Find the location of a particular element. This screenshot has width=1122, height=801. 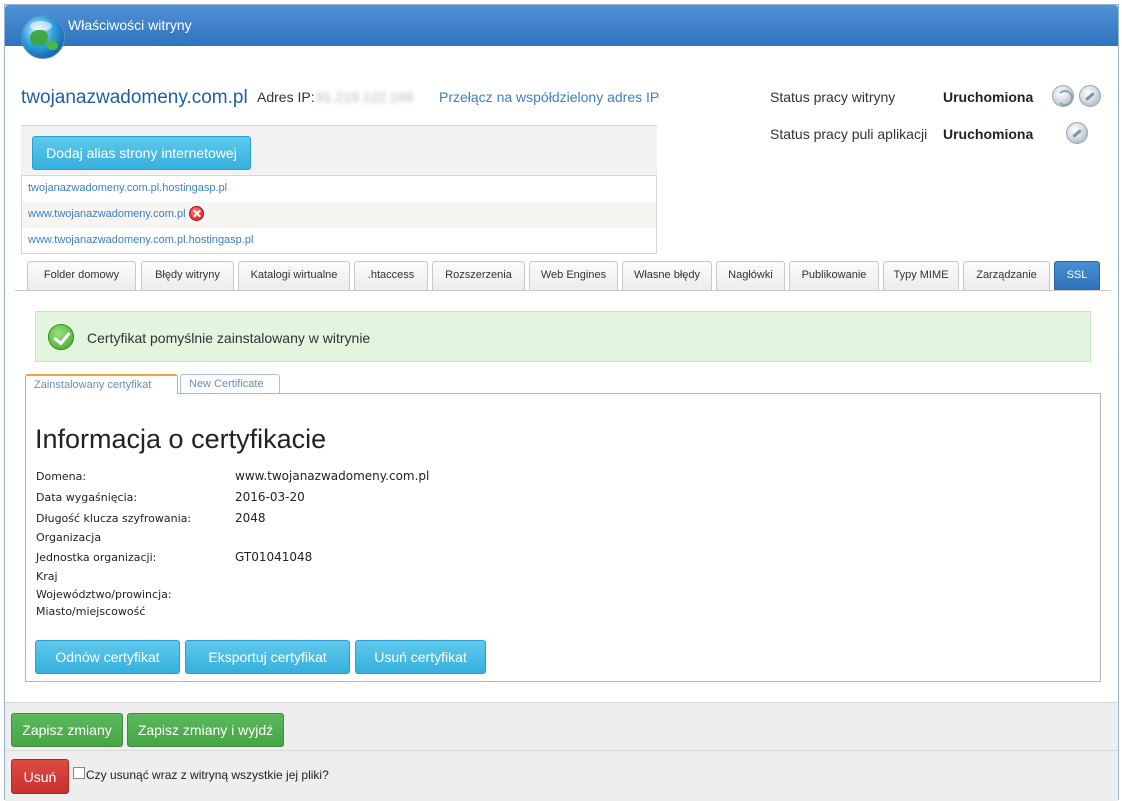

ip-label: Adres IP: is located at coordinates (286, 97).